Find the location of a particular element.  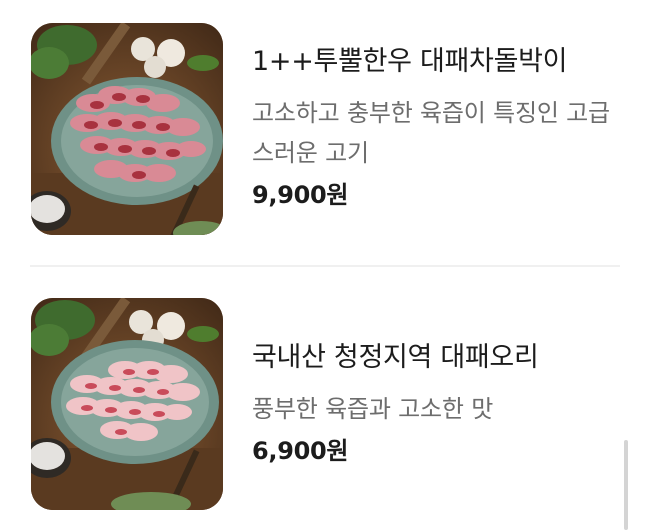

divider is located at coordinates (325, 266).